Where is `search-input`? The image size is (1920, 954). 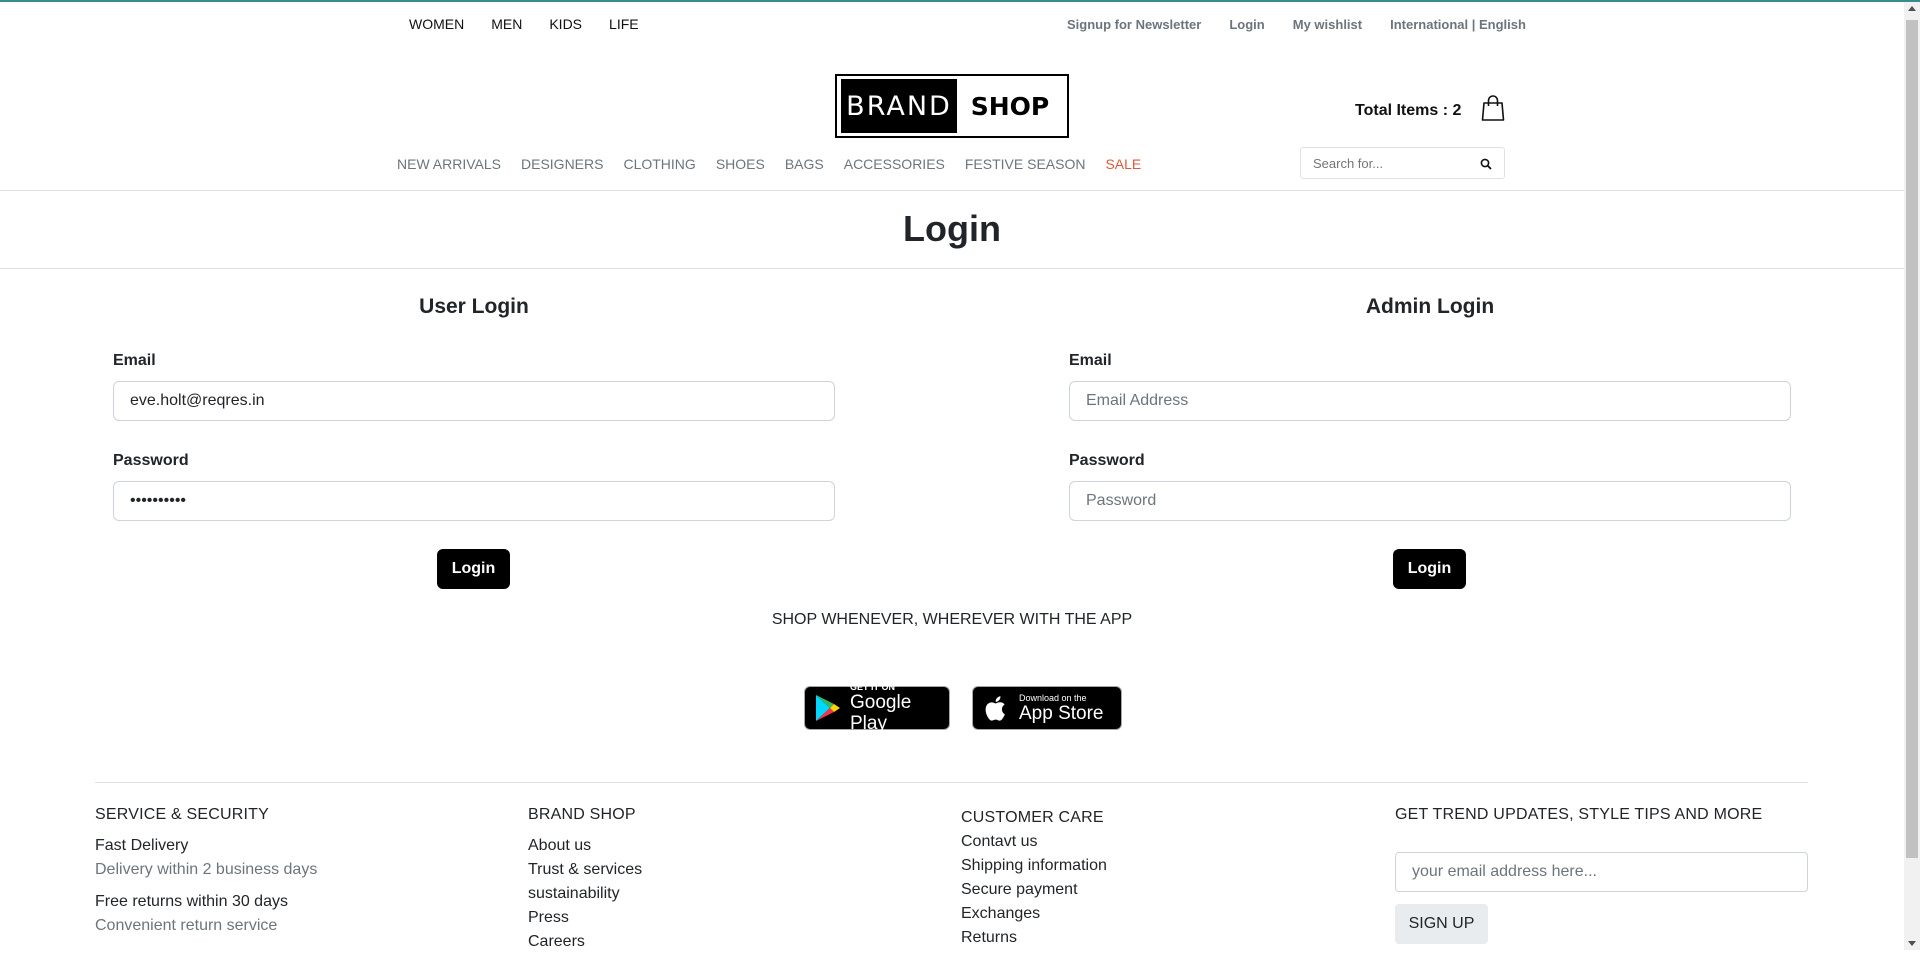
search-input is located at coordinates (1388, 163).